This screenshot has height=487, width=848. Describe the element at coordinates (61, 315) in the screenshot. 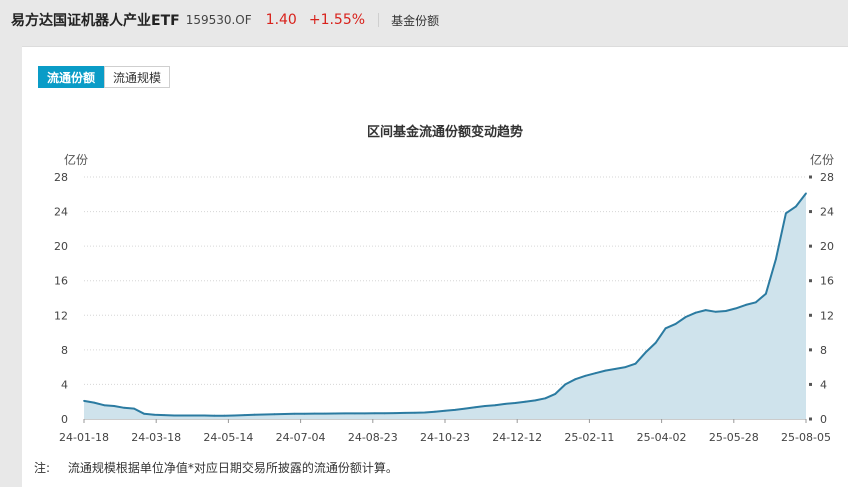

I see `y-tick-label-left: 12` at that location.